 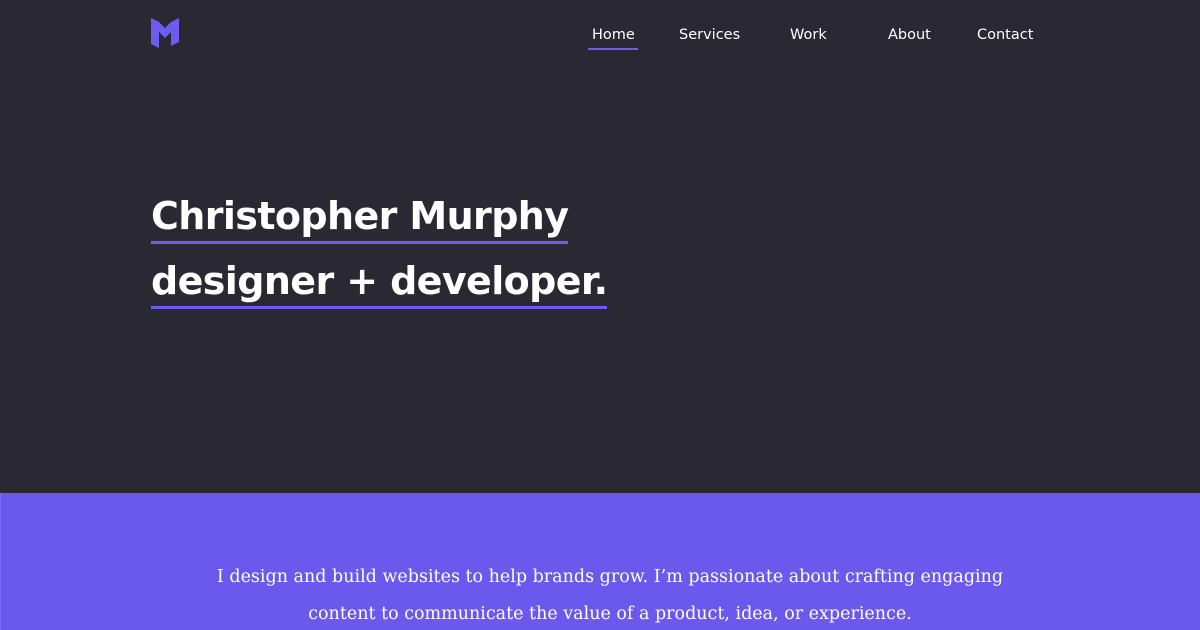 I want to click on hero-headline: Christopher Murphy designer + developer., so click(x=379, y=253).